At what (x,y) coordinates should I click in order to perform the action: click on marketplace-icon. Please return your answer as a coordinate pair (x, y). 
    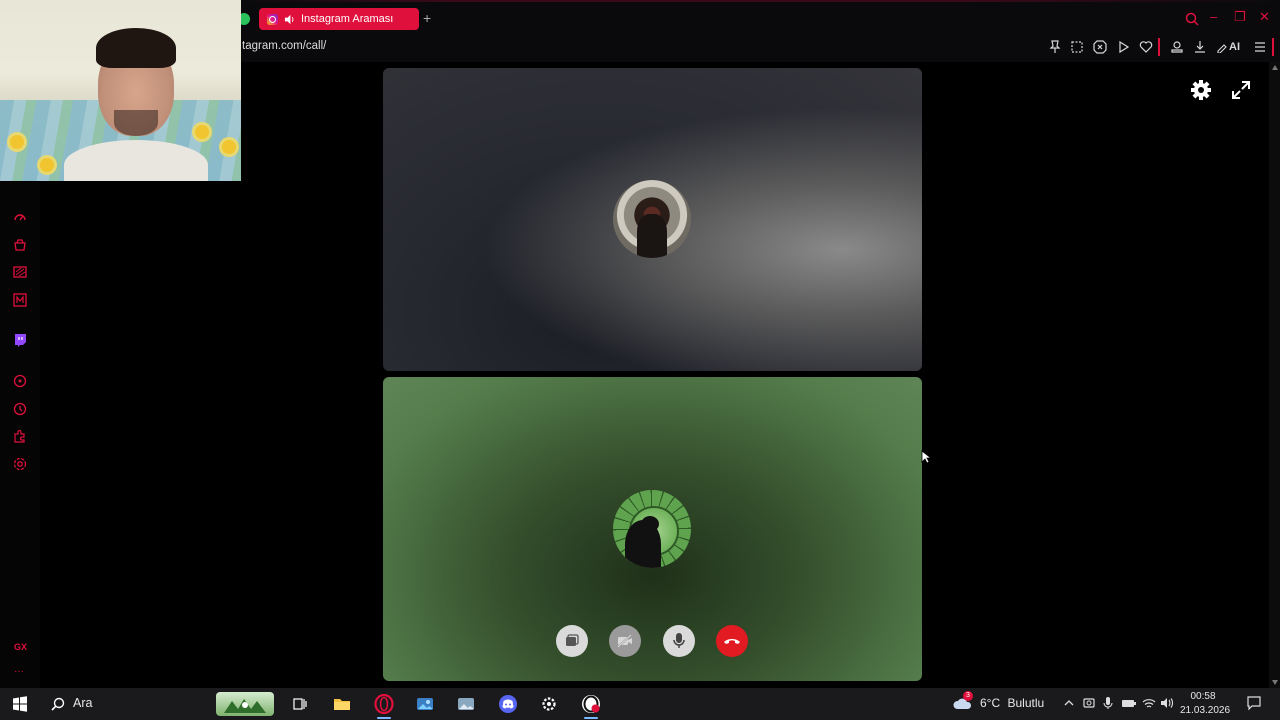
    Looking at the image, I should click on (20, 245).